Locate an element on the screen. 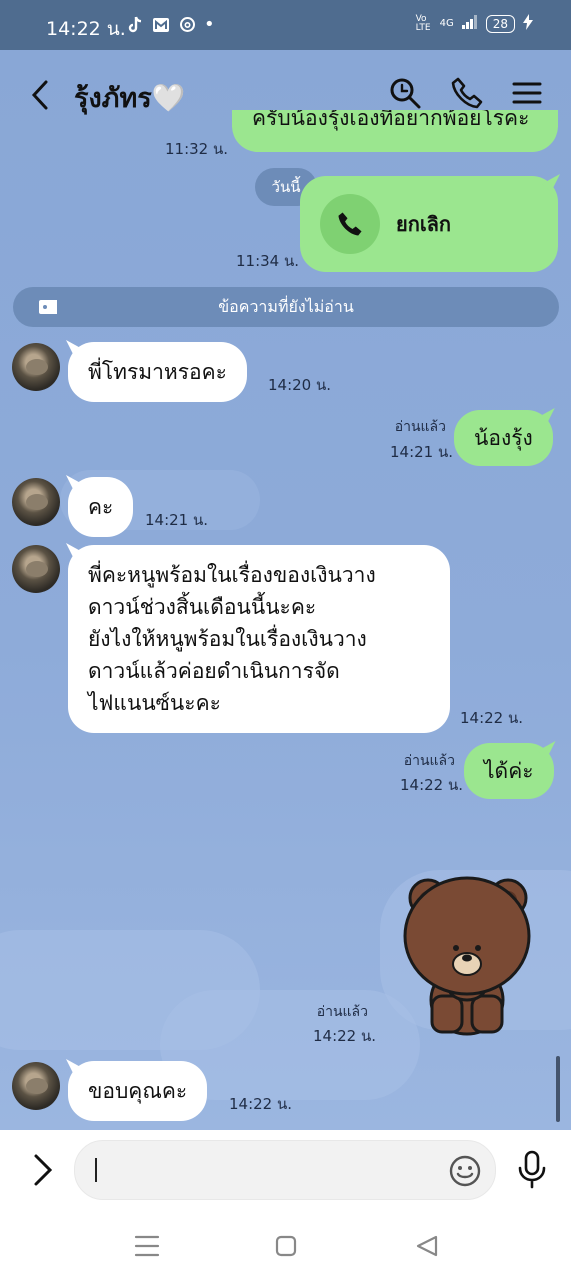  message-text: ได้ค่ะ is located at coordinates (509, 771).